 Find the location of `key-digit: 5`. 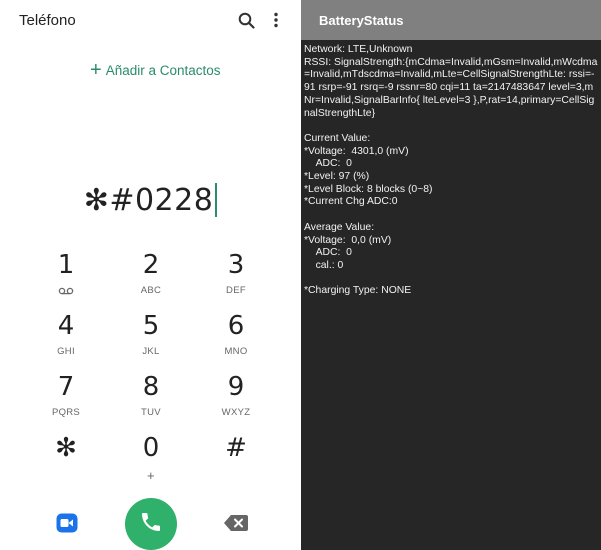

key-digit: 5 is located at coordinates (151, 326).